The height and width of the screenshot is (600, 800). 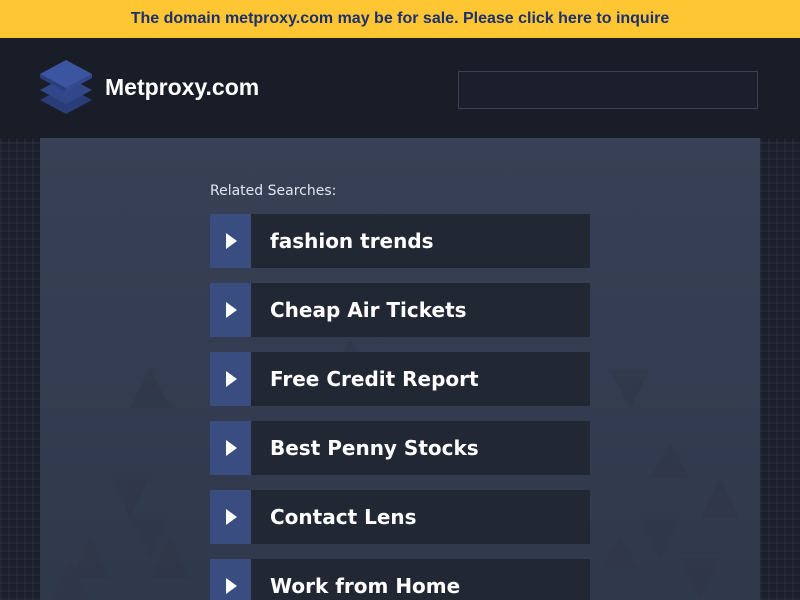 I want to click on related-link-label: Free Credit Report, so click(x=365, y=379).